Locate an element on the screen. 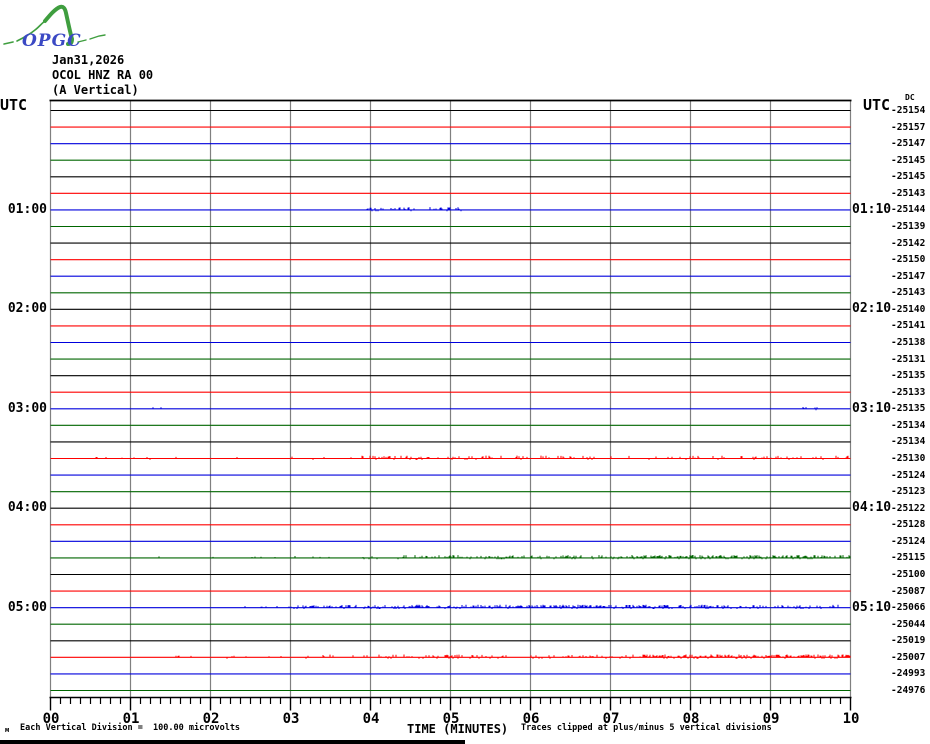 Image resolution: width=930 pixels, height=744 pixels. x-tick-label: 05 is located at coordinates (451, 719).